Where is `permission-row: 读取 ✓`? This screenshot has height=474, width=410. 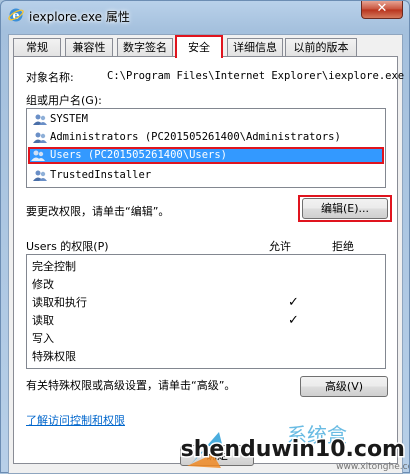
permission-row: 读取 ✓ is located at coordinates (207, 320).